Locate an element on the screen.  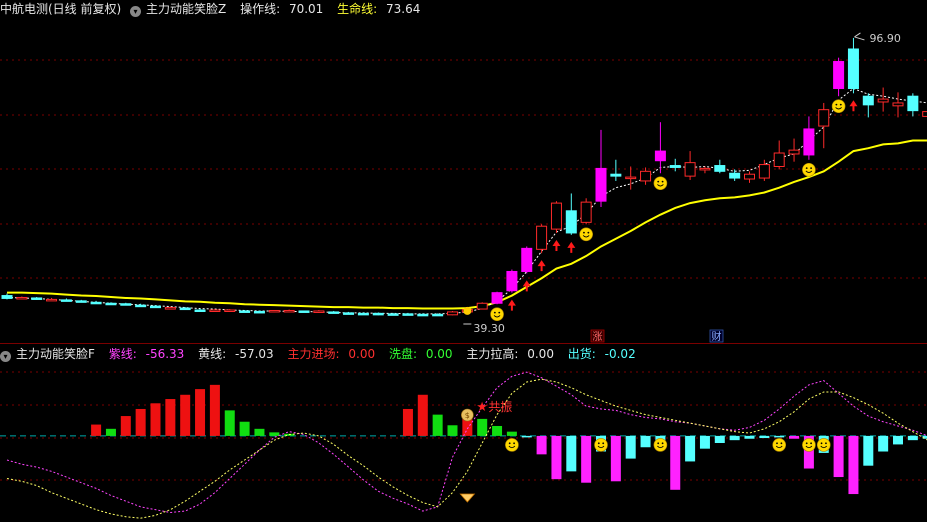
tag-rise-text: 涨 is located at coordinates (598, 337).